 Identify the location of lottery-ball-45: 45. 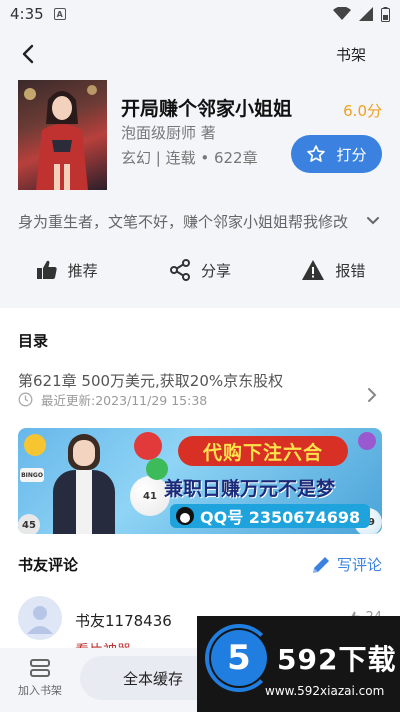
(29, 524).